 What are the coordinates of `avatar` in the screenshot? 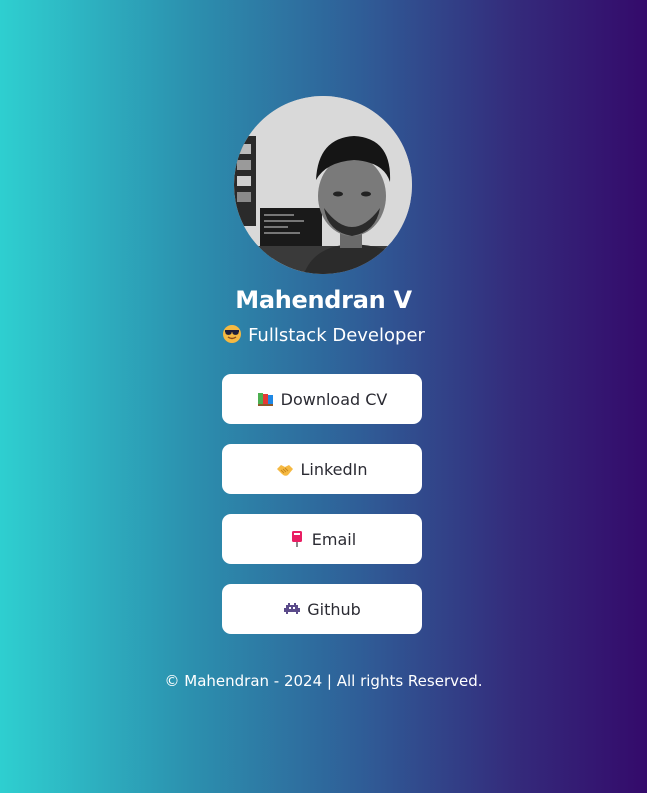 It's located at (323, 185).